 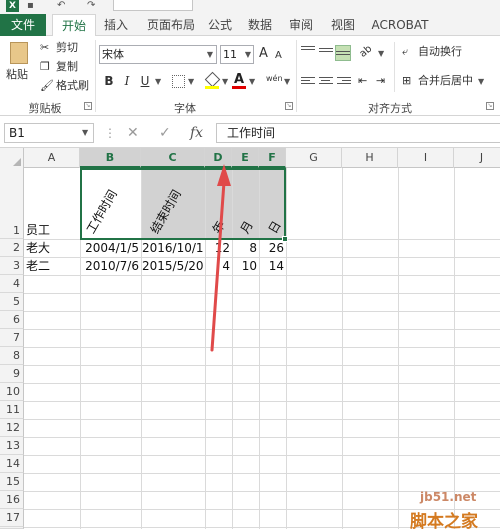 What do you see at coordinates (218, 266) in the screenshot?
I see `arrow-shaft` at bounding box center [218, 266].